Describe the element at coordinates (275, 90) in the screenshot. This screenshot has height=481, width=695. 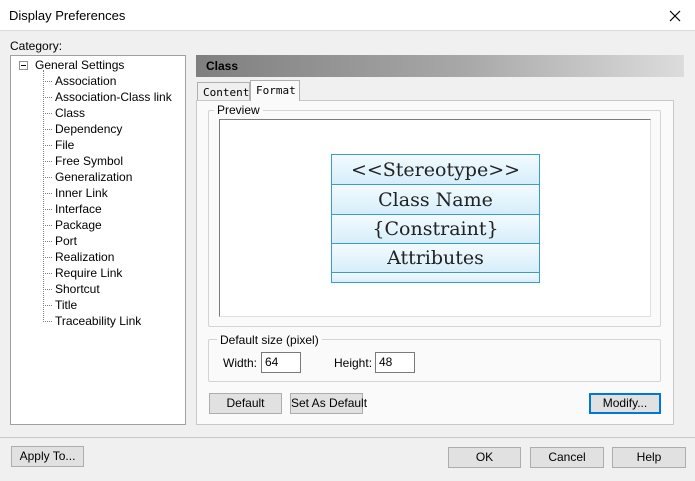
I see `tab-format: Format` at that location.